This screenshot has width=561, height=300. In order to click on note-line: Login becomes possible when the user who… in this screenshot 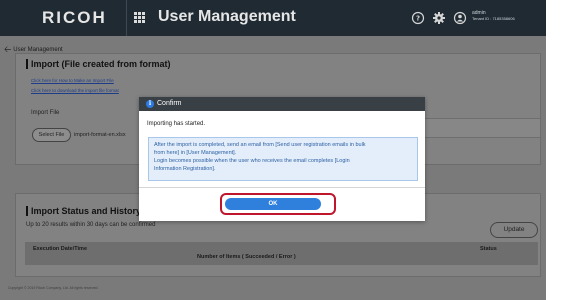, I will do `click(252, 161)`.